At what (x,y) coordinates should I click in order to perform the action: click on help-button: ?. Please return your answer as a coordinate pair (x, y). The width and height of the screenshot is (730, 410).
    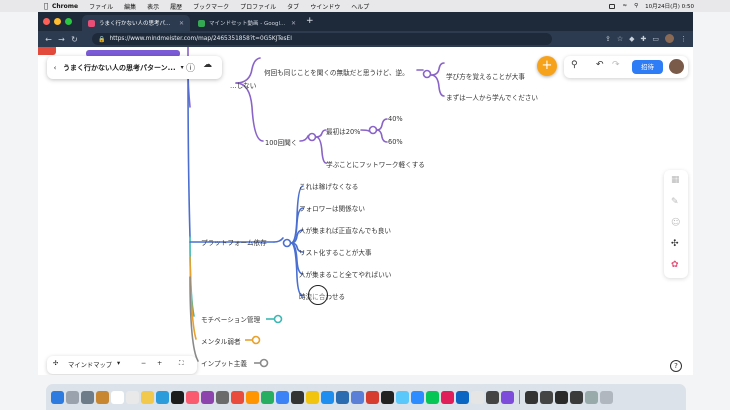
    Looking at the image, I should click on (676, 366).